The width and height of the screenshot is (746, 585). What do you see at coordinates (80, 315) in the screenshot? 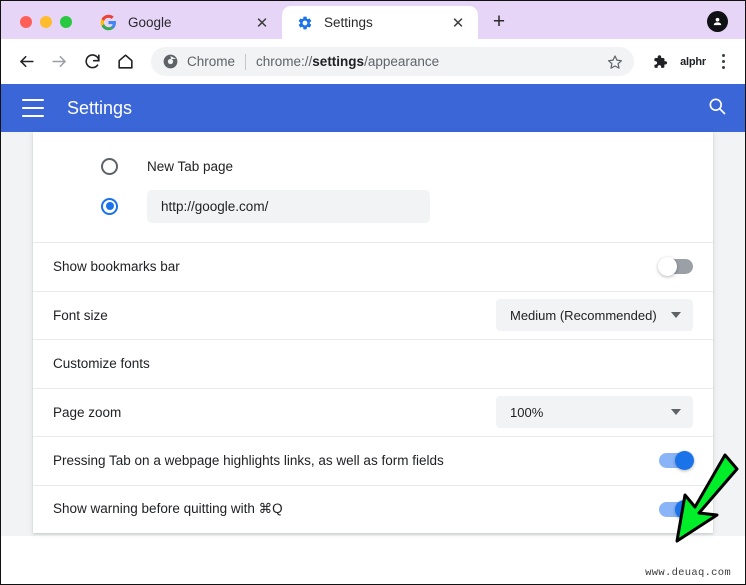
I see `label-font-size: Font size` at bounding box center [80, 315].